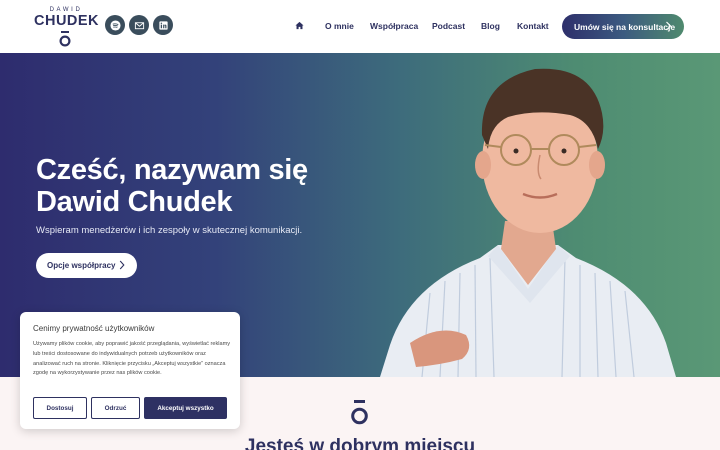  I want to click on cookie-title: Cenimy prywatność użytkowników, so click(94, 328).